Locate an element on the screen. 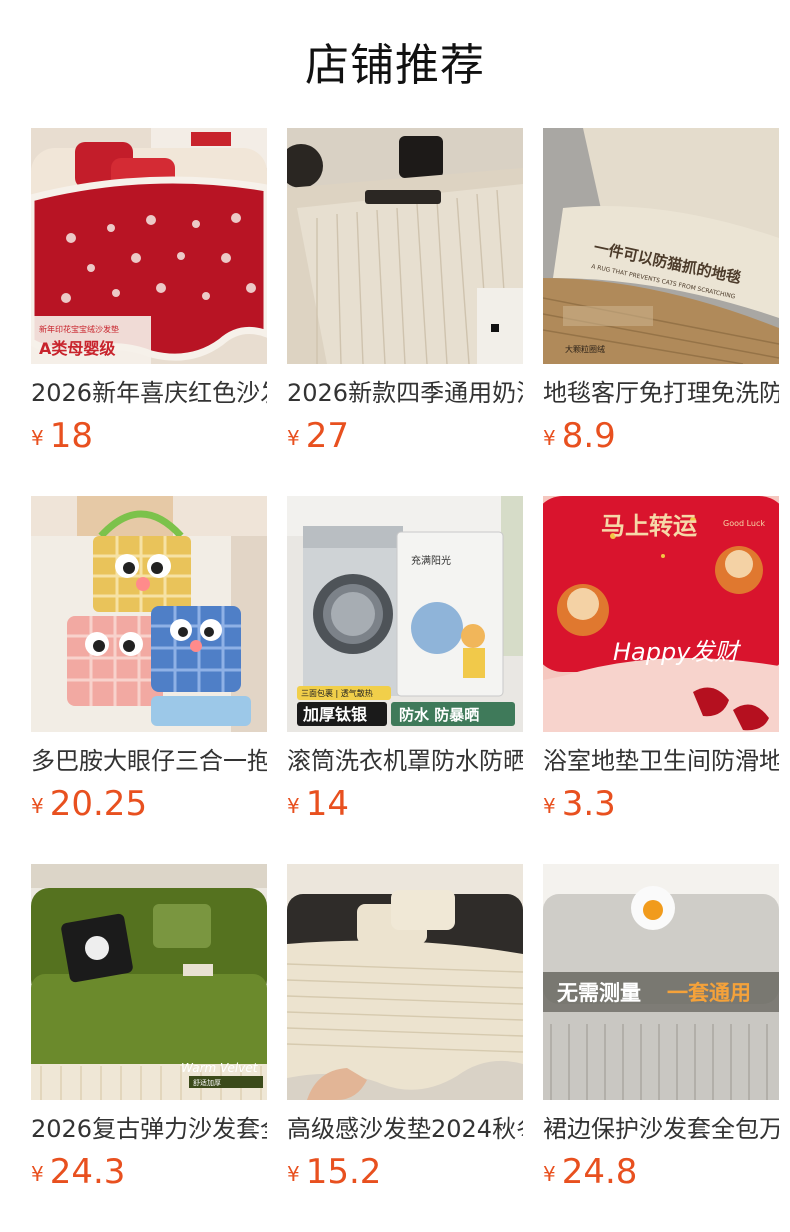  product-price: ¥20.25 is located at coordinates (89, 804).